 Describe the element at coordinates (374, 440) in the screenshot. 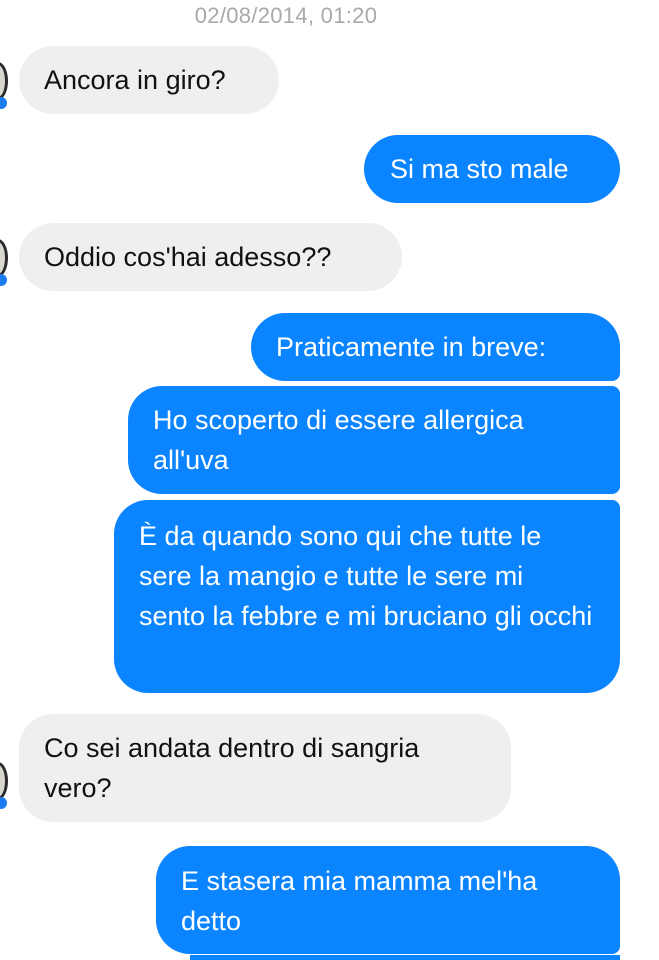

I see `outgoing-message-bubble: Ho scoperto di essere allergica all'uva` at that location.